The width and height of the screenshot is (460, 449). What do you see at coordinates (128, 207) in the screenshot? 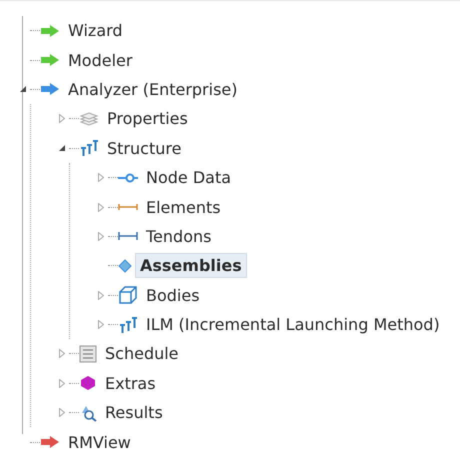
I see `element-icon` at bounding box center [128, 207].